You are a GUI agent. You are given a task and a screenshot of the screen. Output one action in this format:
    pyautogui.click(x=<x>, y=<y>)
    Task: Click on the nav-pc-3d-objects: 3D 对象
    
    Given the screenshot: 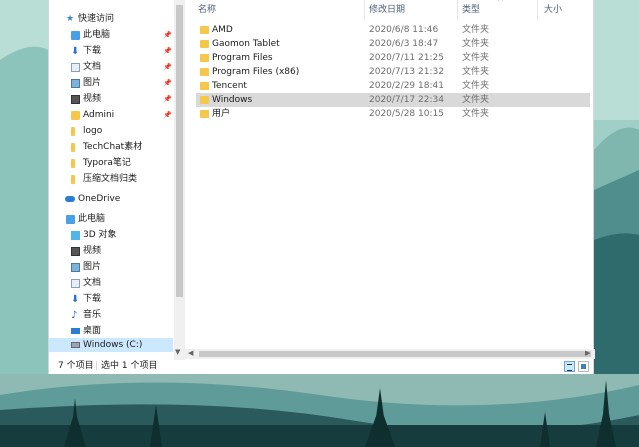 What is the action you would take?
    pyautogui.click(x=111, y=235)
    